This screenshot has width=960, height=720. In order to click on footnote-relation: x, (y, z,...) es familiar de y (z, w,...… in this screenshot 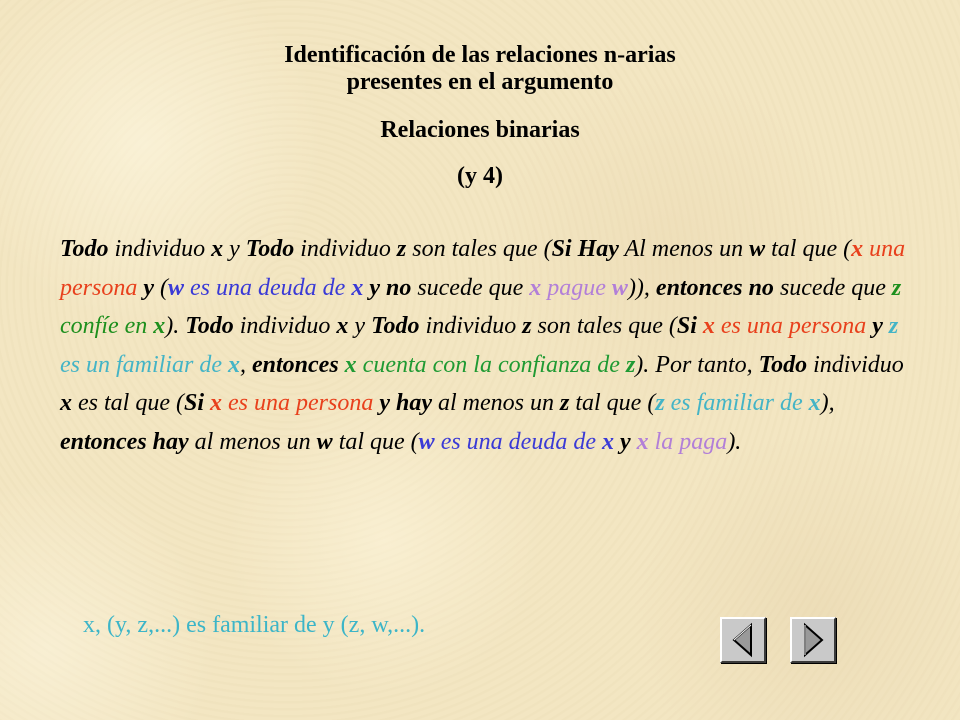, I will do `click(254, 625)`.